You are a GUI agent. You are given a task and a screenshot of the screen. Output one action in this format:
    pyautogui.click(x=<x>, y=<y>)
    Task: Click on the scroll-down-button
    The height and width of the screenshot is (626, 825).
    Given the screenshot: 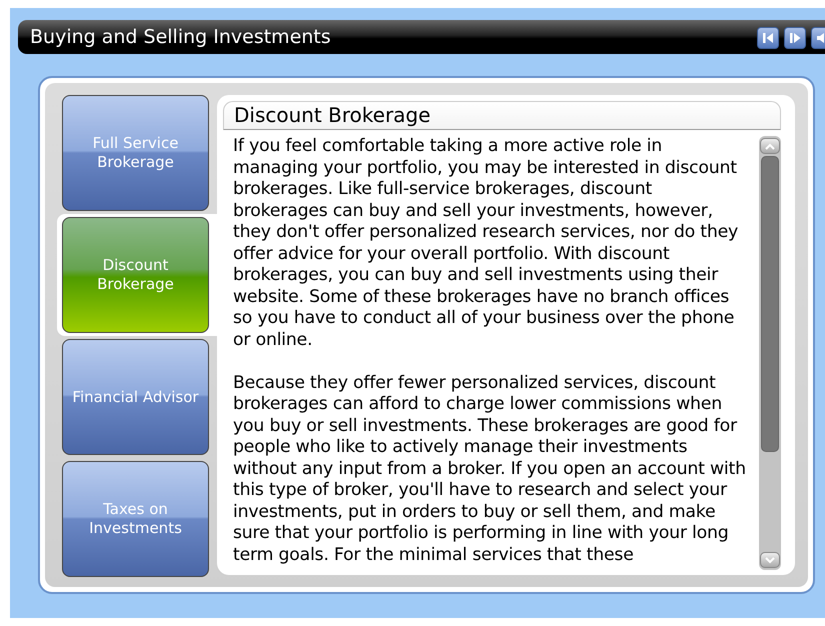 What is the action you would take?
    pyautogui.click(x=770, y=560)
    